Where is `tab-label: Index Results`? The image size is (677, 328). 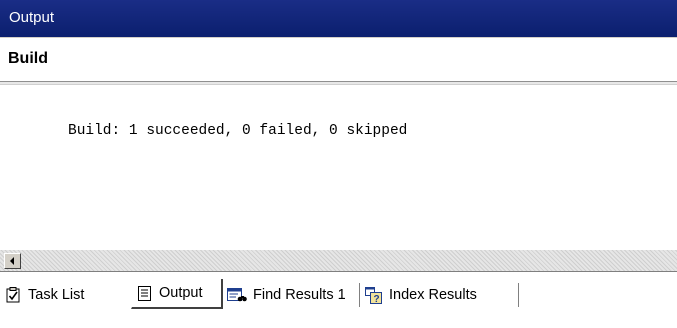
tab-label: Index Results is located at coordinates (433, 295).